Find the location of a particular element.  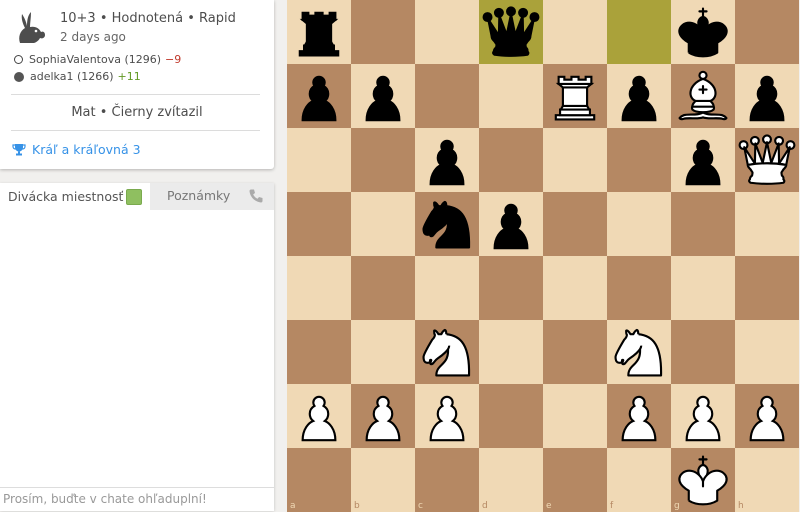

game-result: Mat • Čierny zvítazil is located at coordinates (137, 112).